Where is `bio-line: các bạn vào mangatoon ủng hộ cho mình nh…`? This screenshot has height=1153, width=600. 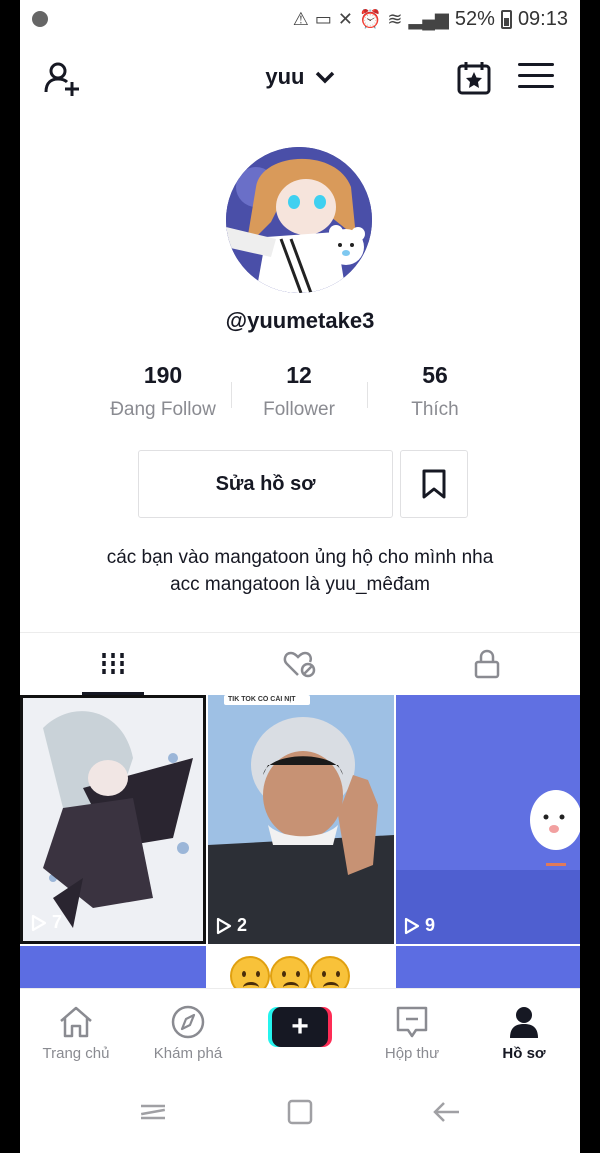 bio-line: các bạn vào mangatoon ủng hộ cho mình nh… is located at coordinates (300, 557).